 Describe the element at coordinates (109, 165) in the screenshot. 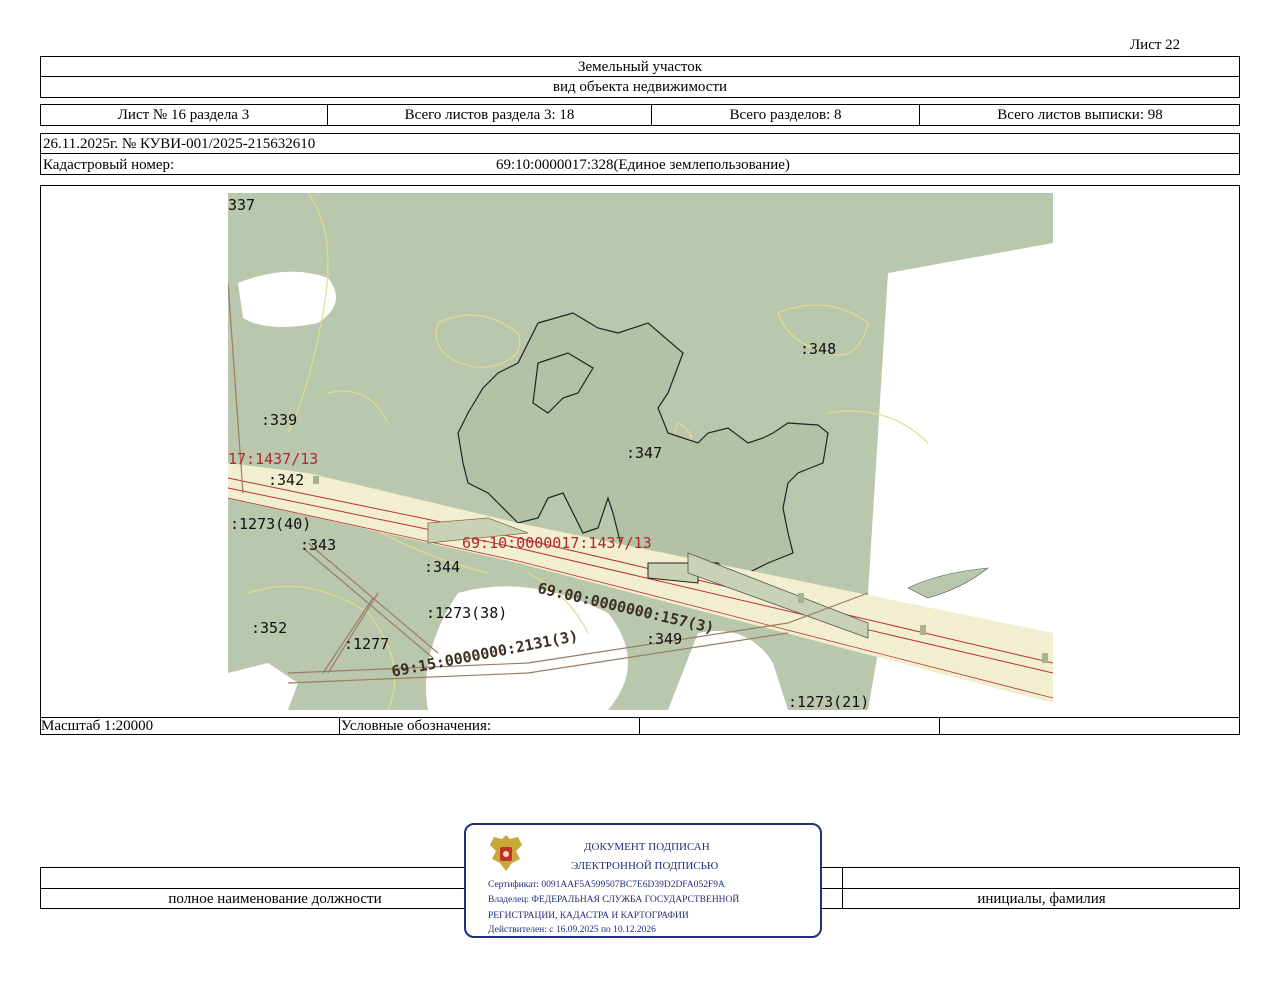

I see `cadastral-label: Кадастровый номер:` at that location.